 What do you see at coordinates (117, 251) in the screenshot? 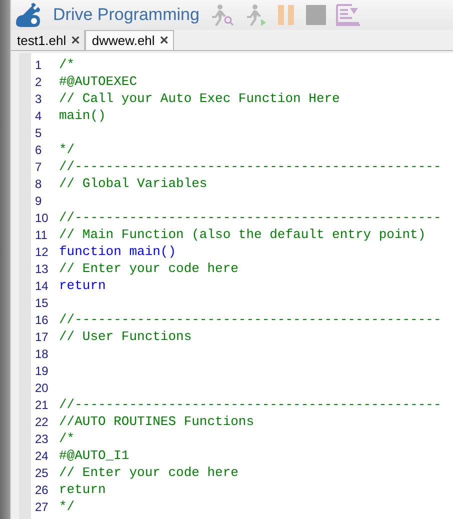
I see `code-line: function main()` at bounding box center [117, 251].